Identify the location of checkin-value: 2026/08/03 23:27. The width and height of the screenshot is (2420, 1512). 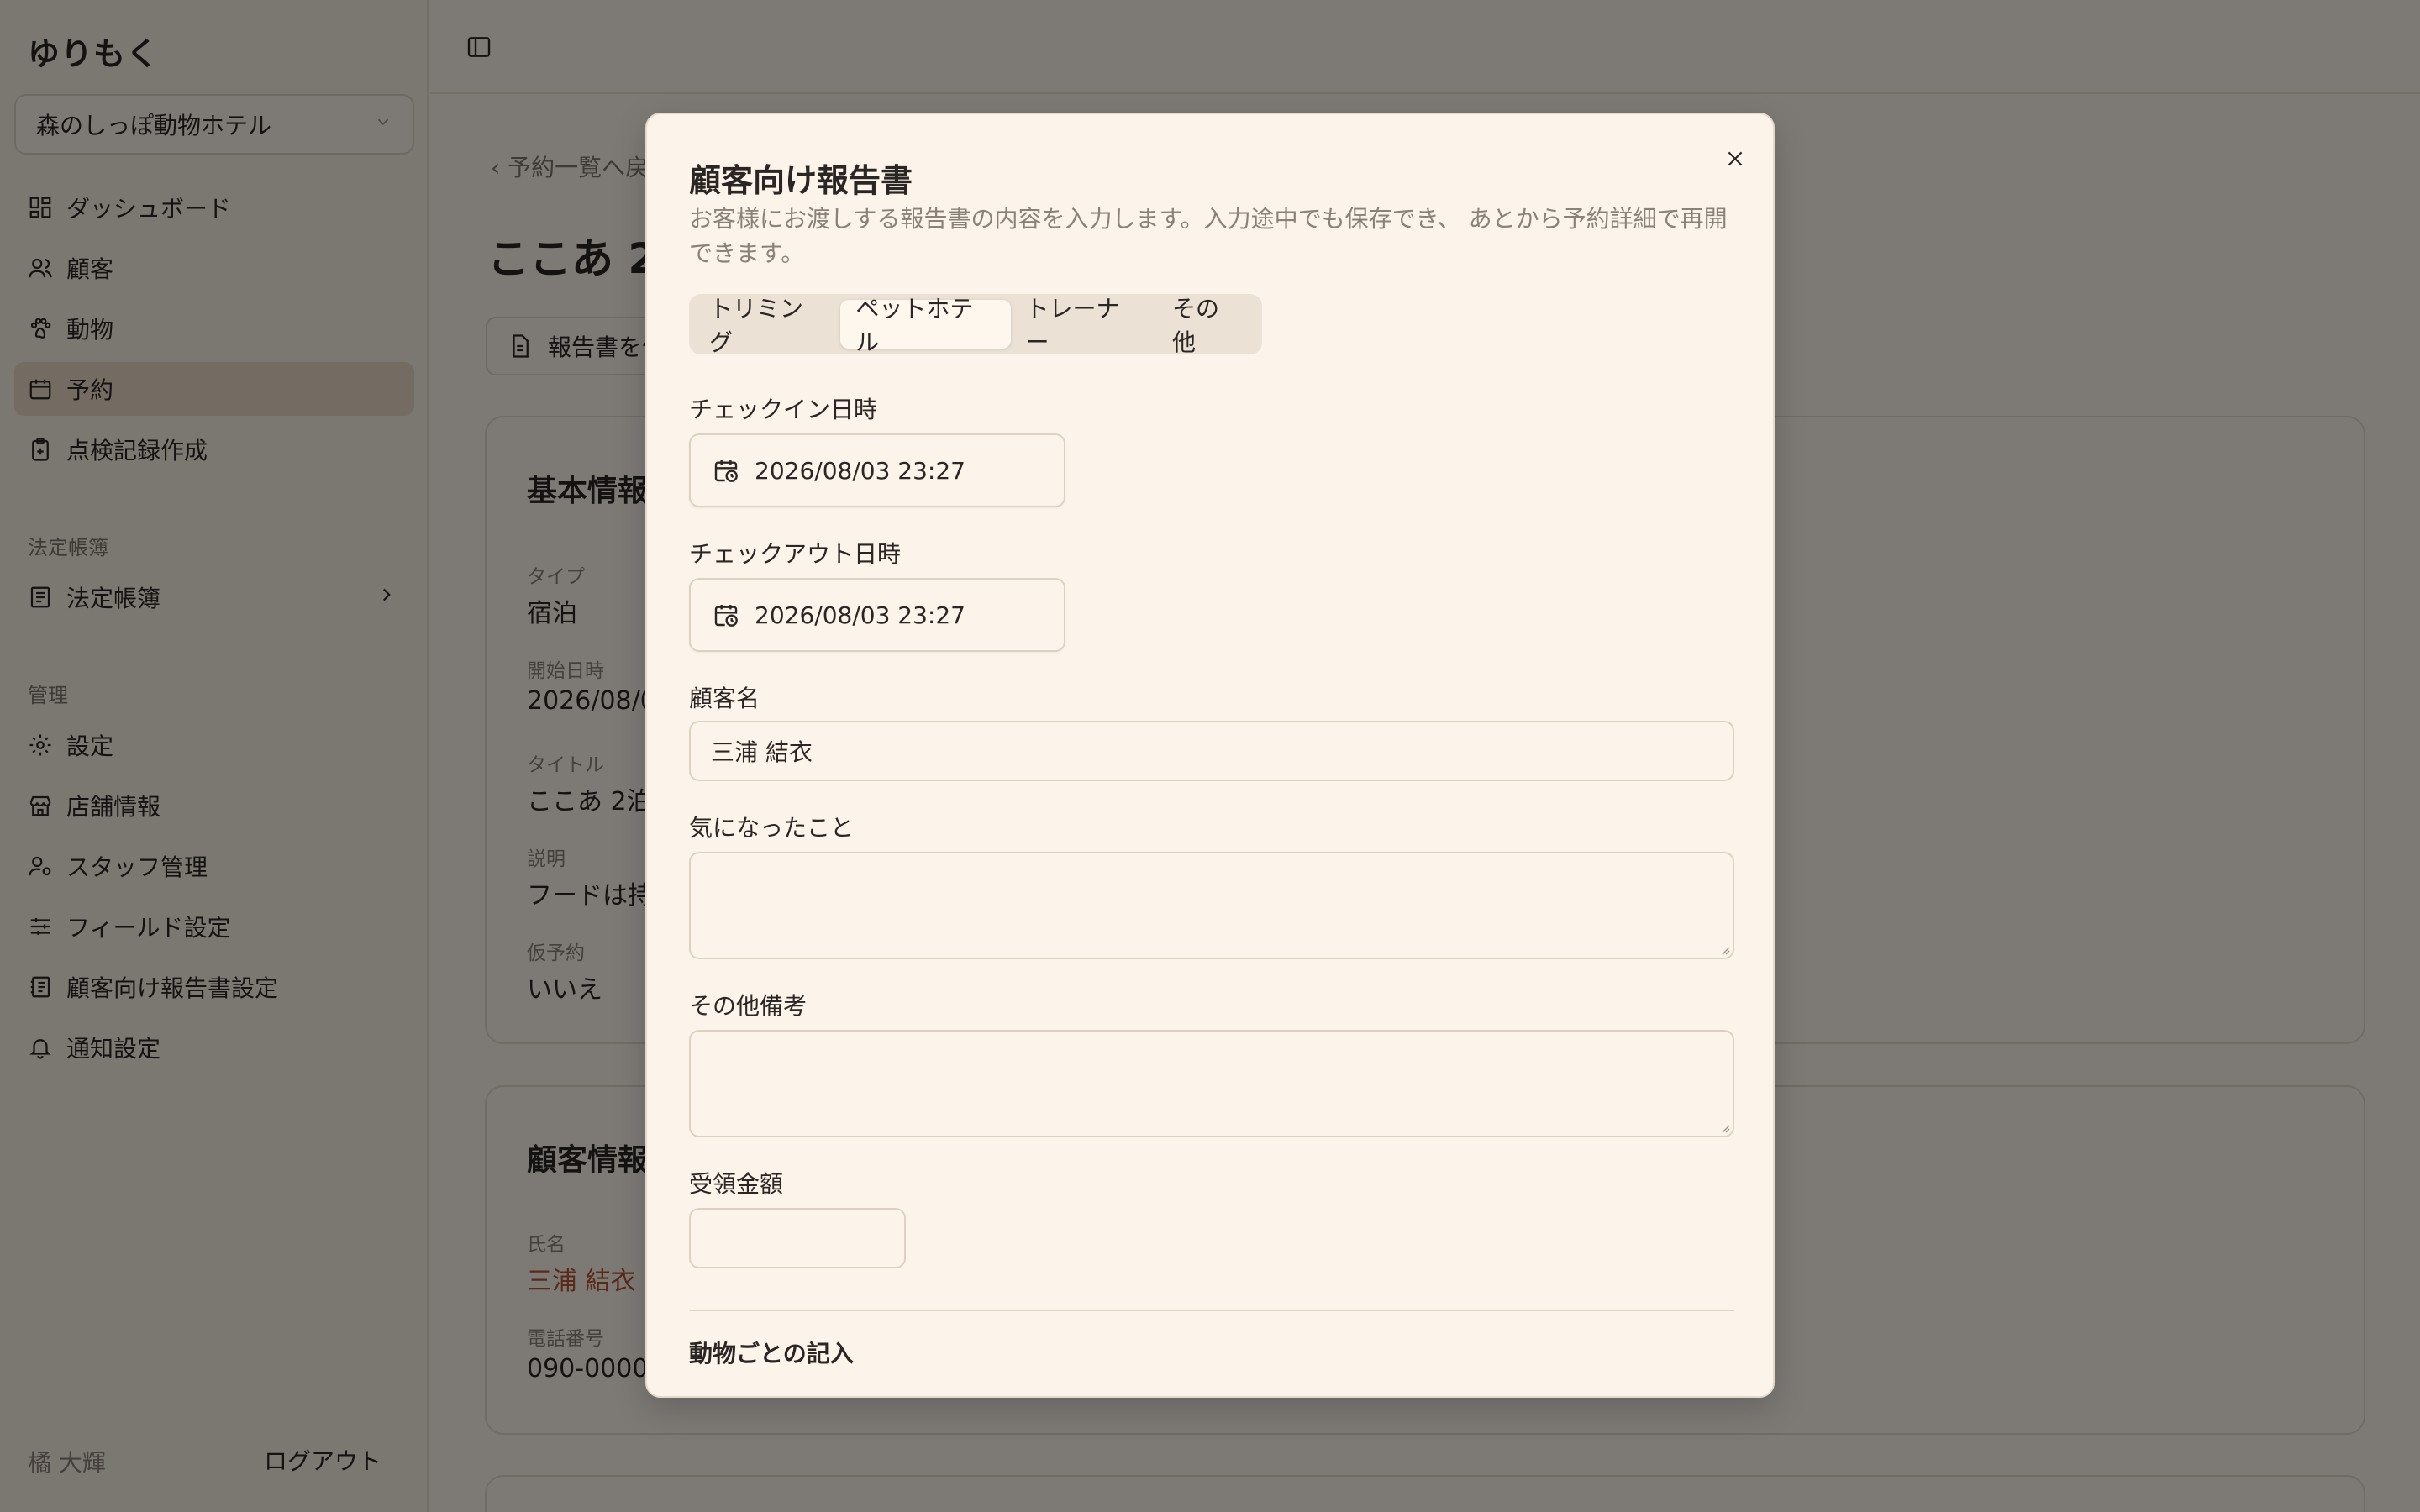
(860, 470).